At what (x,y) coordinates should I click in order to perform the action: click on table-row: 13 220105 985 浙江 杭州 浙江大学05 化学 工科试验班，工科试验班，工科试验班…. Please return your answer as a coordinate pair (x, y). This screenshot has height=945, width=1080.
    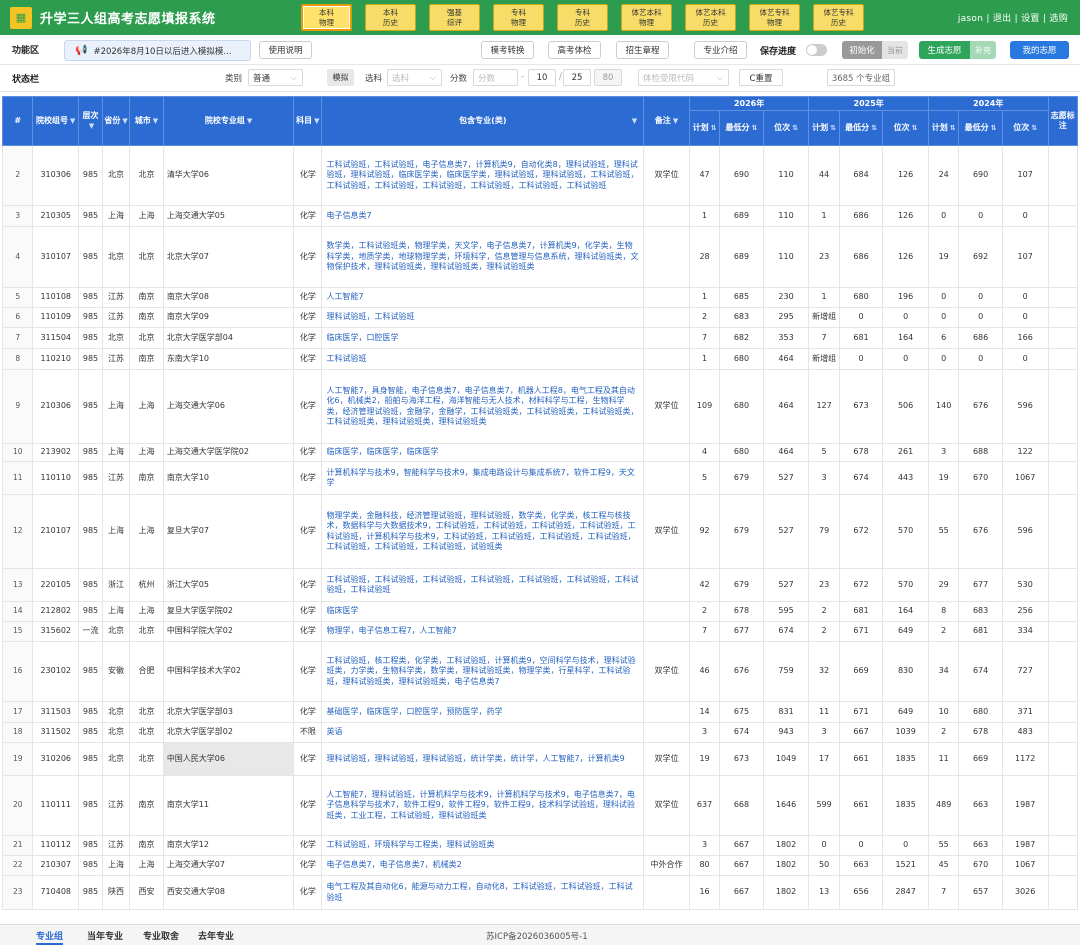
    Looking at the image, I should click on (540, 585).